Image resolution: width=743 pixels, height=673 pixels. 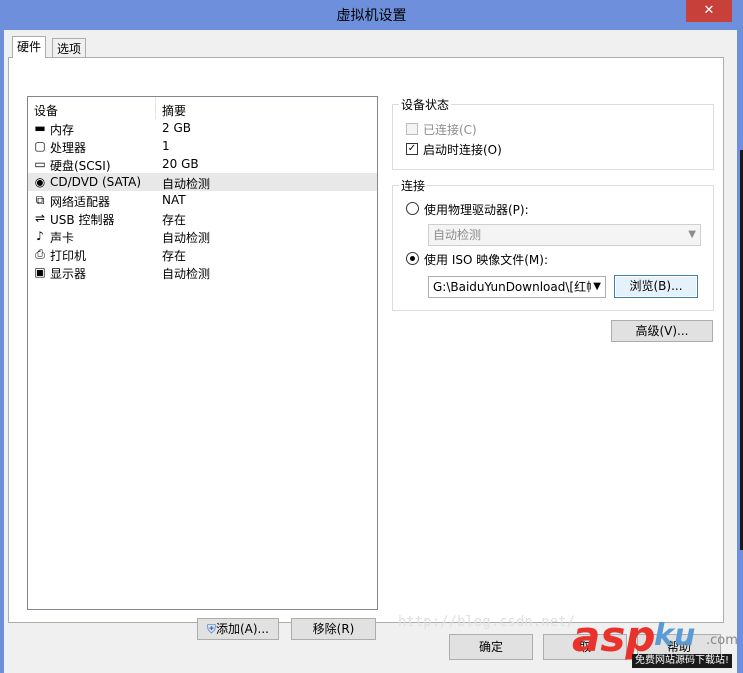 What do you see at coordinates (68, 256) in the screenshot?
I see `device-name: 打印机` at bounding box center [68, 256].